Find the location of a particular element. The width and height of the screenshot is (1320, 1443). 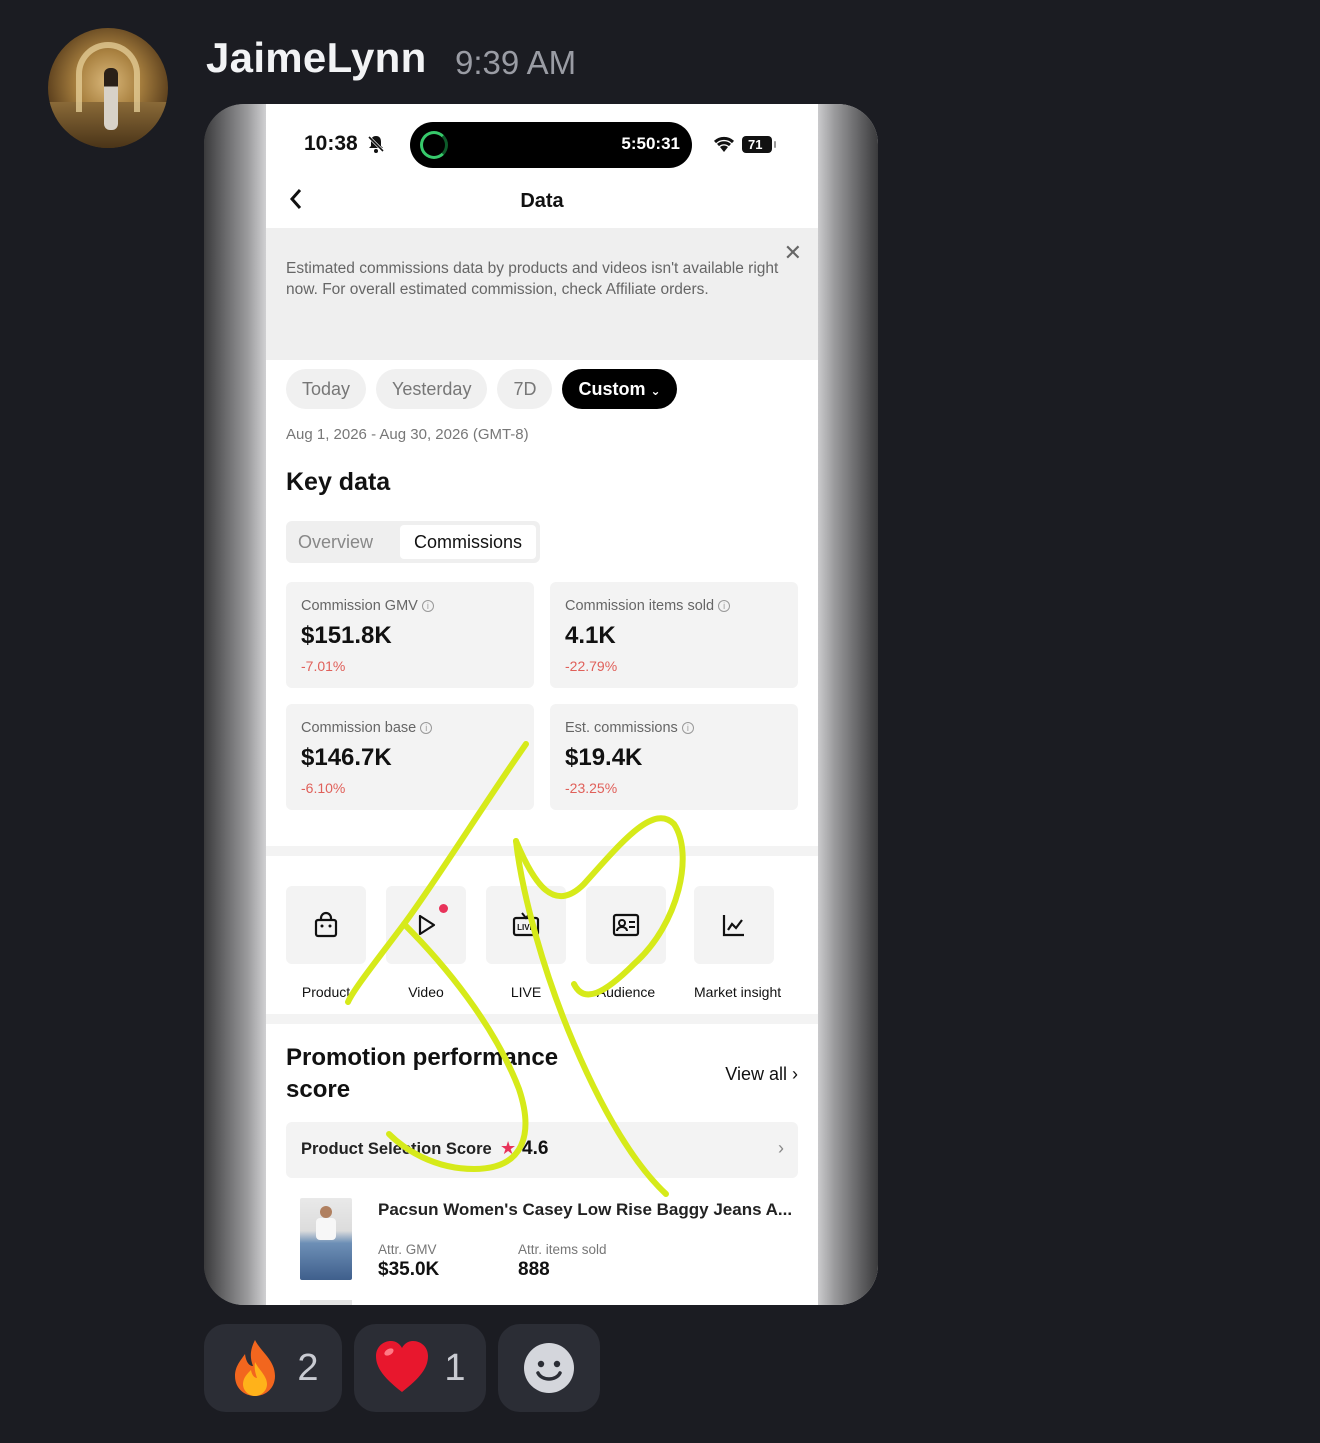

tab-commissions: Commissions is located at coordinates (468, 542).